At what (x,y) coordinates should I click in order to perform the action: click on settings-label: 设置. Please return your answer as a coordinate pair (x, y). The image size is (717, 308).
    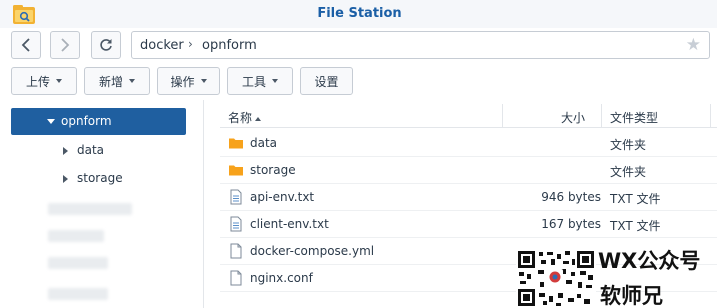
    Looking at the image, I should click on (326, 81).